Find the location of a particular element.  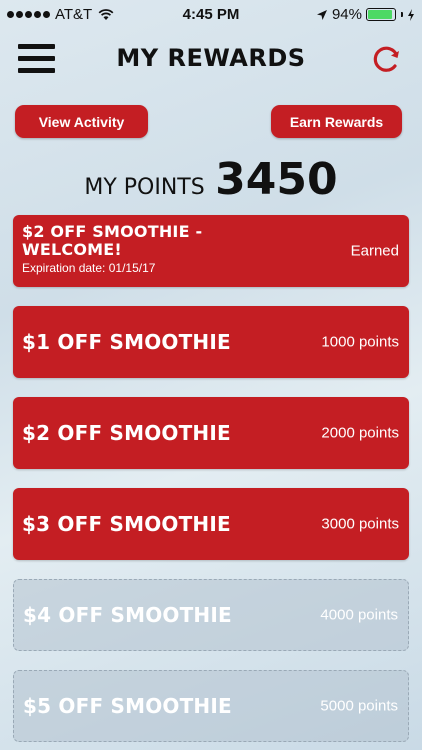

reward-name: $2 OFF SMOOTHIE is located at coordinates (126, 433).